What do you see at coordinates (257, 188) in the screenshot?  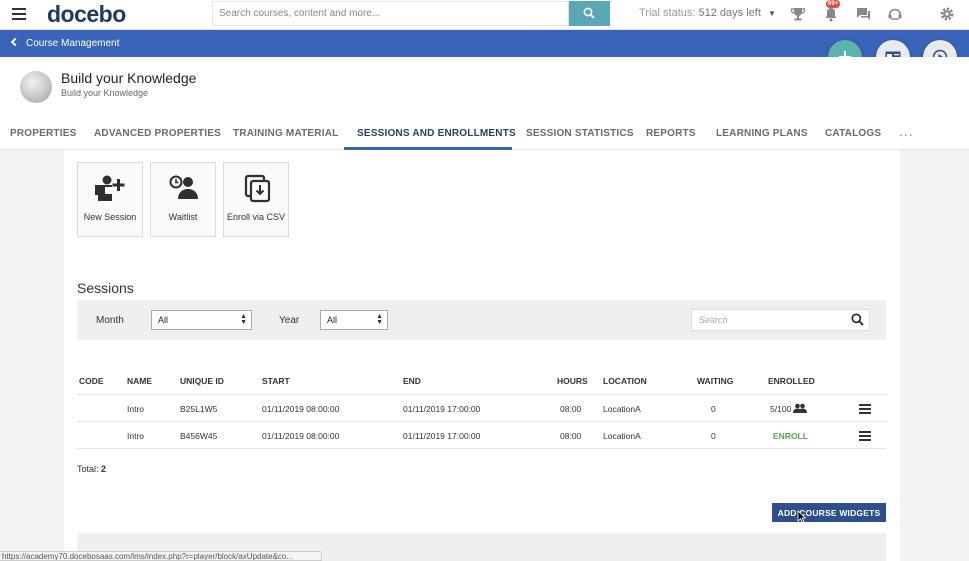 I see `enroll-csv-icon` at bounding box center [257, 188].